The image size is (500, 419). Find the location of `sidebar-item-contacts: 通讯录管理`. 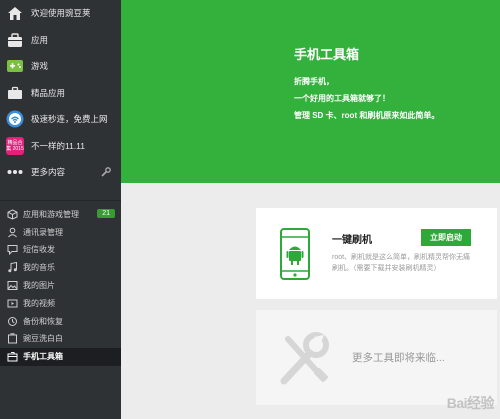

sidebar-item-contacts: 通讯录管理 is located at coordinates (60, 232).